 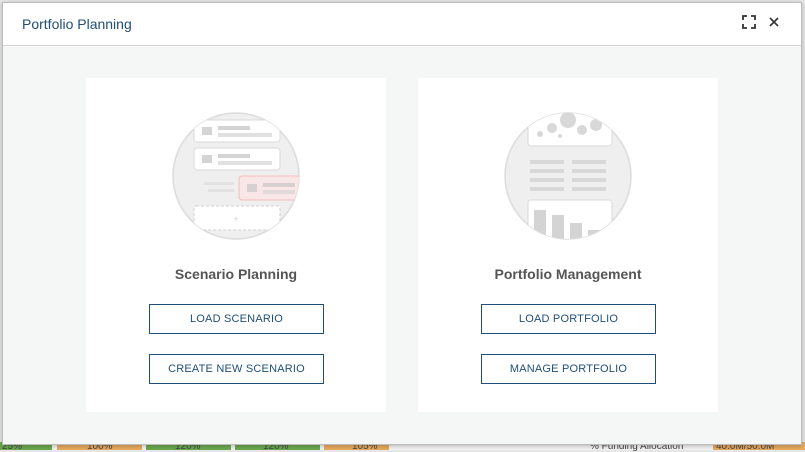 What do you see at coordinates (750, 23) in the screenshot?
I see `maximize-icon` at bounding box center [750, 23].